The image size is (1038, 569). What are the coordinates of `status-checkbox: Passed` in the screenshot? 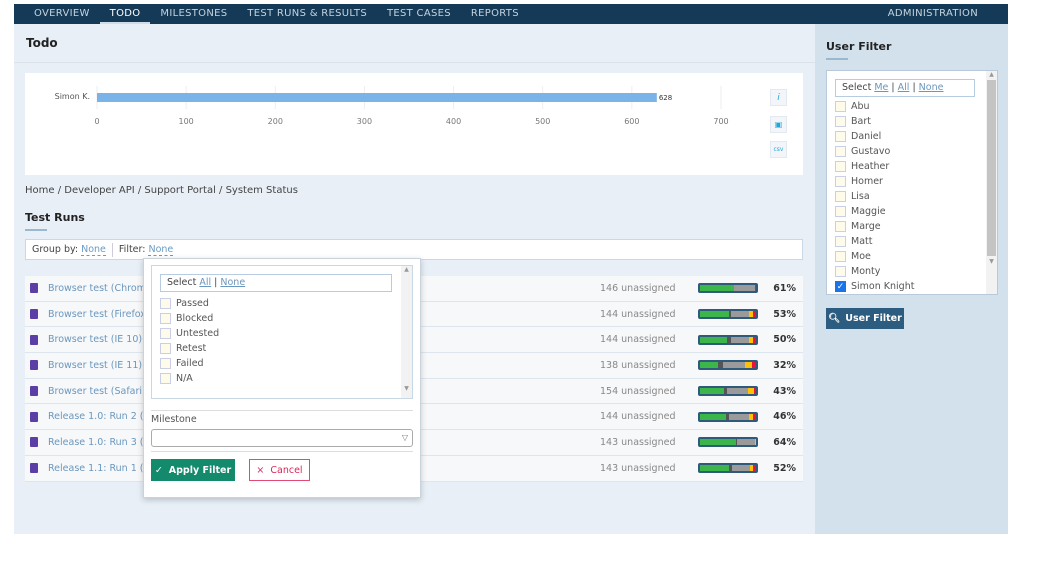 It's located at (286, 303).